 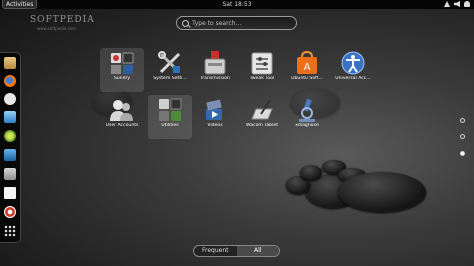 I want to click on universal-access-icon, so click(x=353, y=63).